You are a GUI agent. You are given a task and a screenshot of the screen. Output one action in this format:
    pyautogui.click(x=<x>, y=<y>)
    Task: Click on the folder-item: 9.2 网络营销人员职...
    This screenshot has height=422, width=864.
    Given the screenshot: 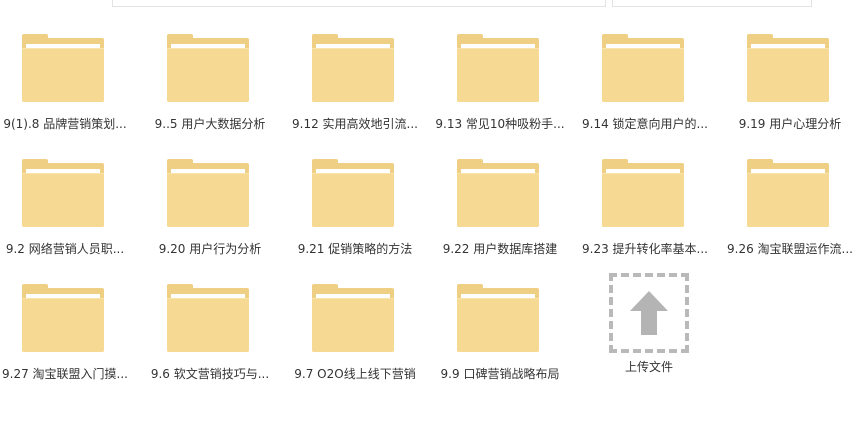 What is the action you would take?
    pyautogui.click(x=70, y=190)
    